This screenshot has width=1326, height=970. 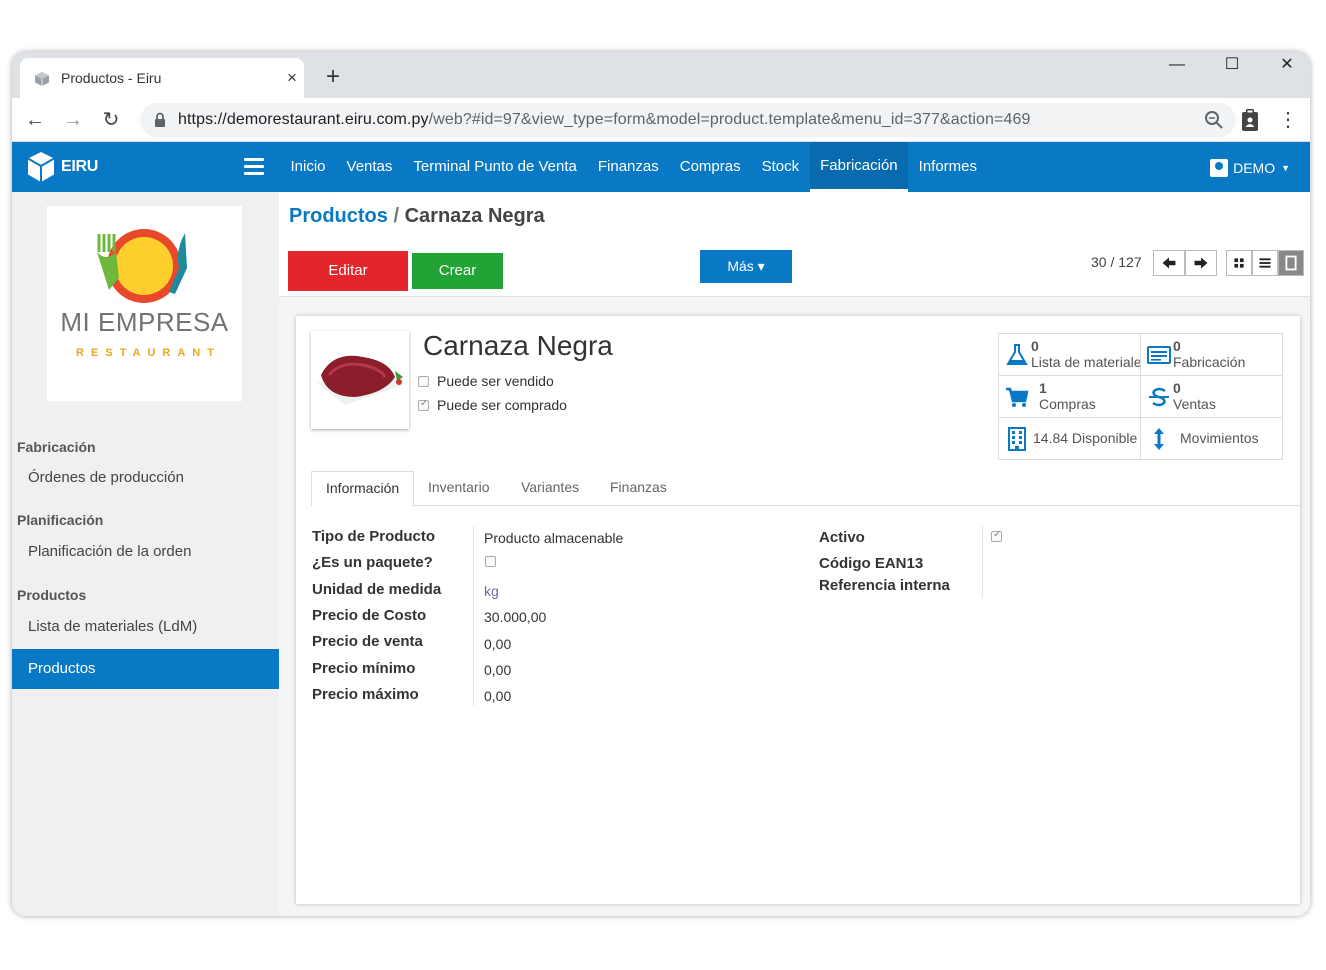 I want to click on pager-value: 30 / 127, so click(x=1116, y=262).